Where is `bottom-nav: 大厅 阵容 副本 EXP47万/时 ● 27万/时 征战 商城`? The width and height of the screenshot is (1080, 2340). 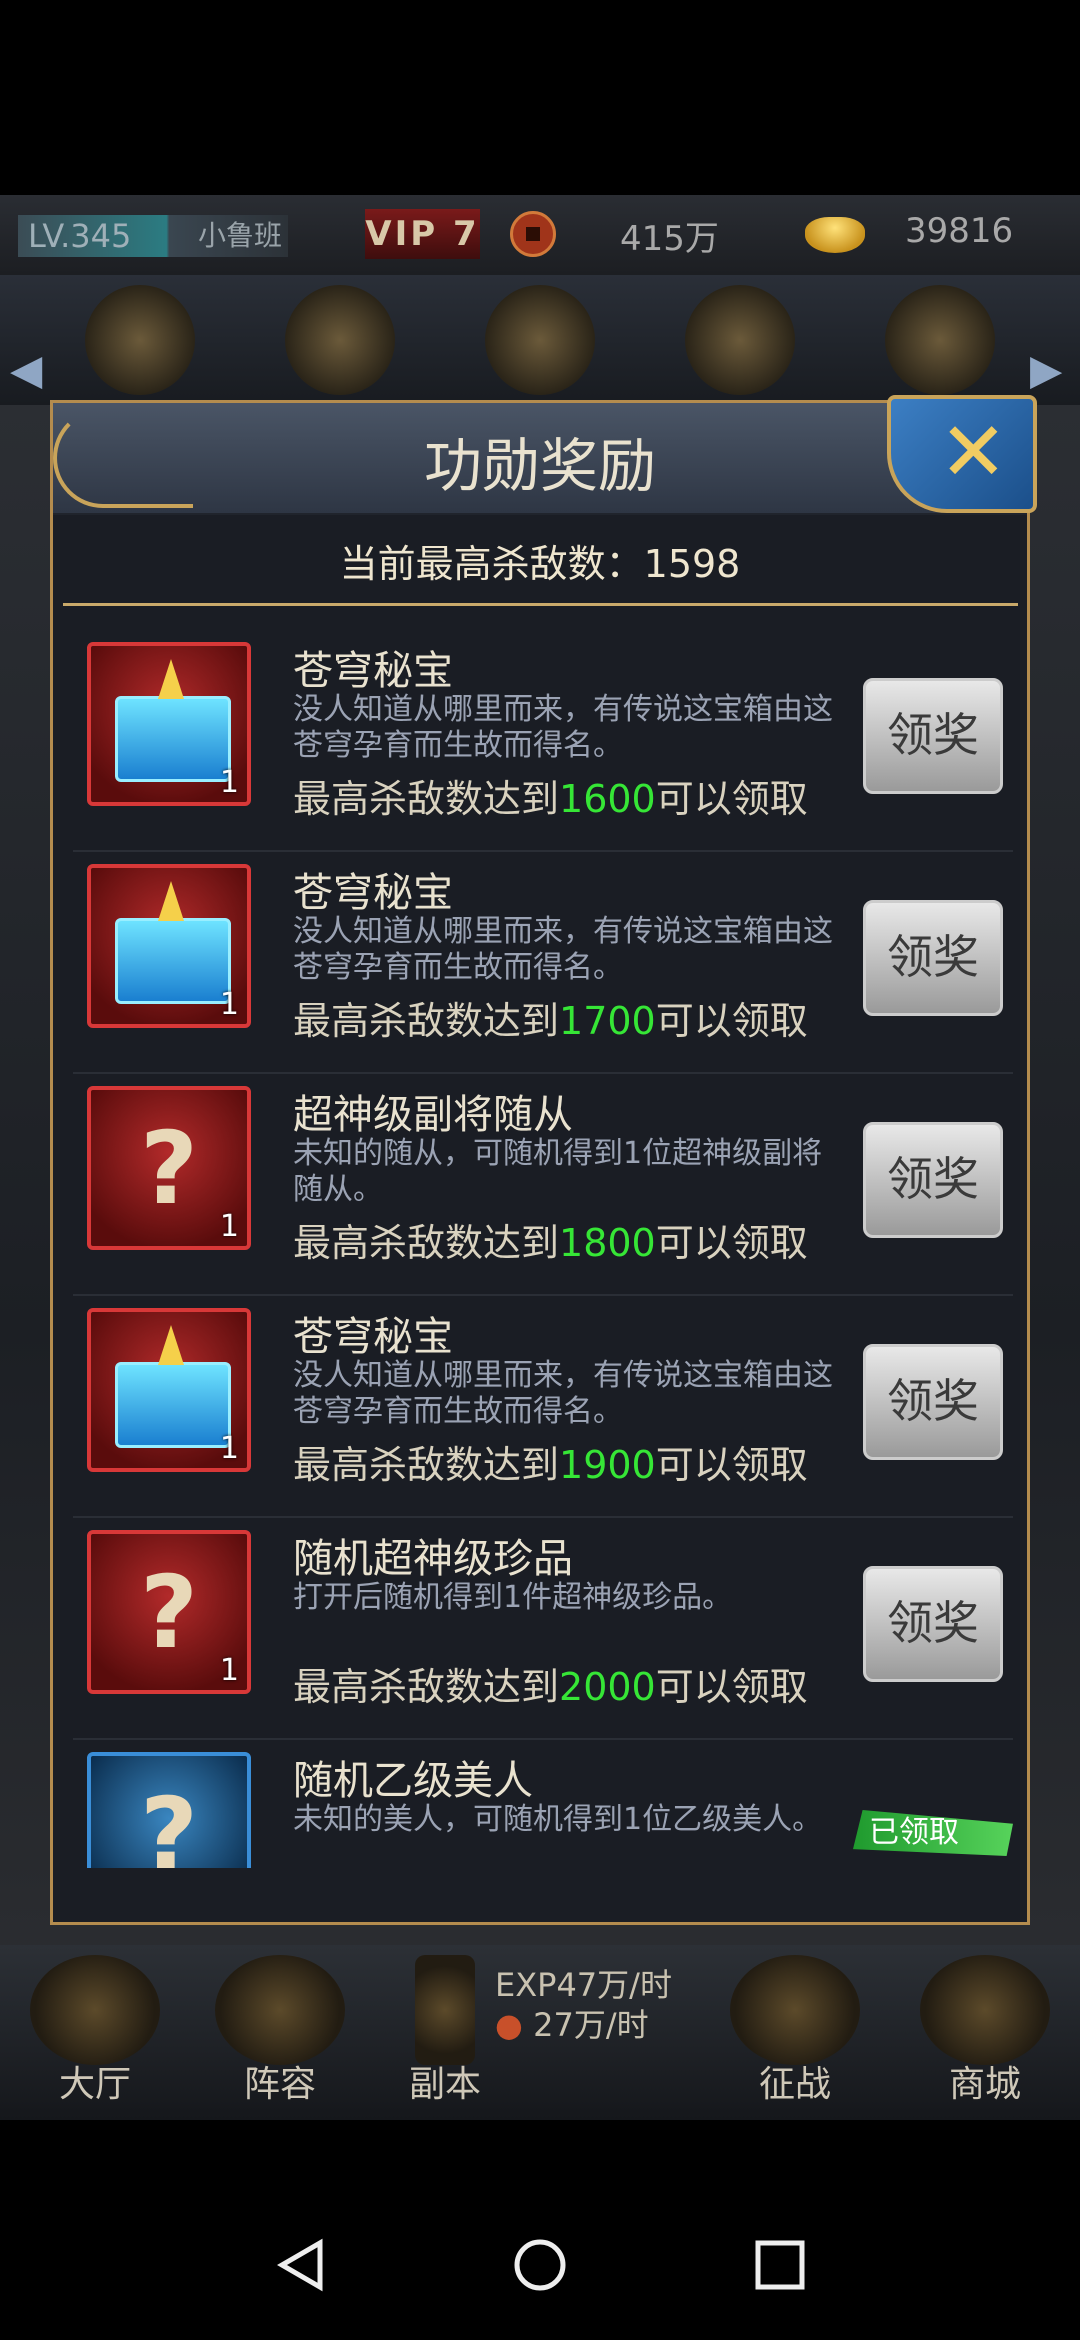
bottom-nav: 大厅 阵容 副本 EXP47万/时 ● 27万/时 征战 商城 is located at coordinates (540, 2032).